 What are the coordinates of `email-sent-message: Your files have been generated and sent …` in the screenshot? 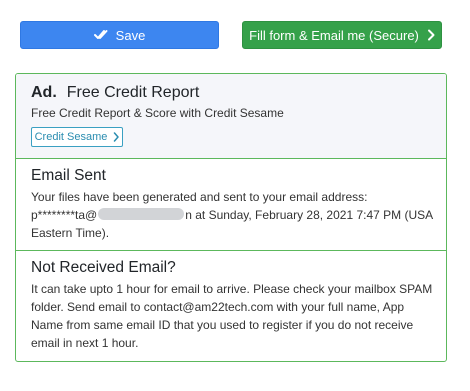 It's located at (233, 215).